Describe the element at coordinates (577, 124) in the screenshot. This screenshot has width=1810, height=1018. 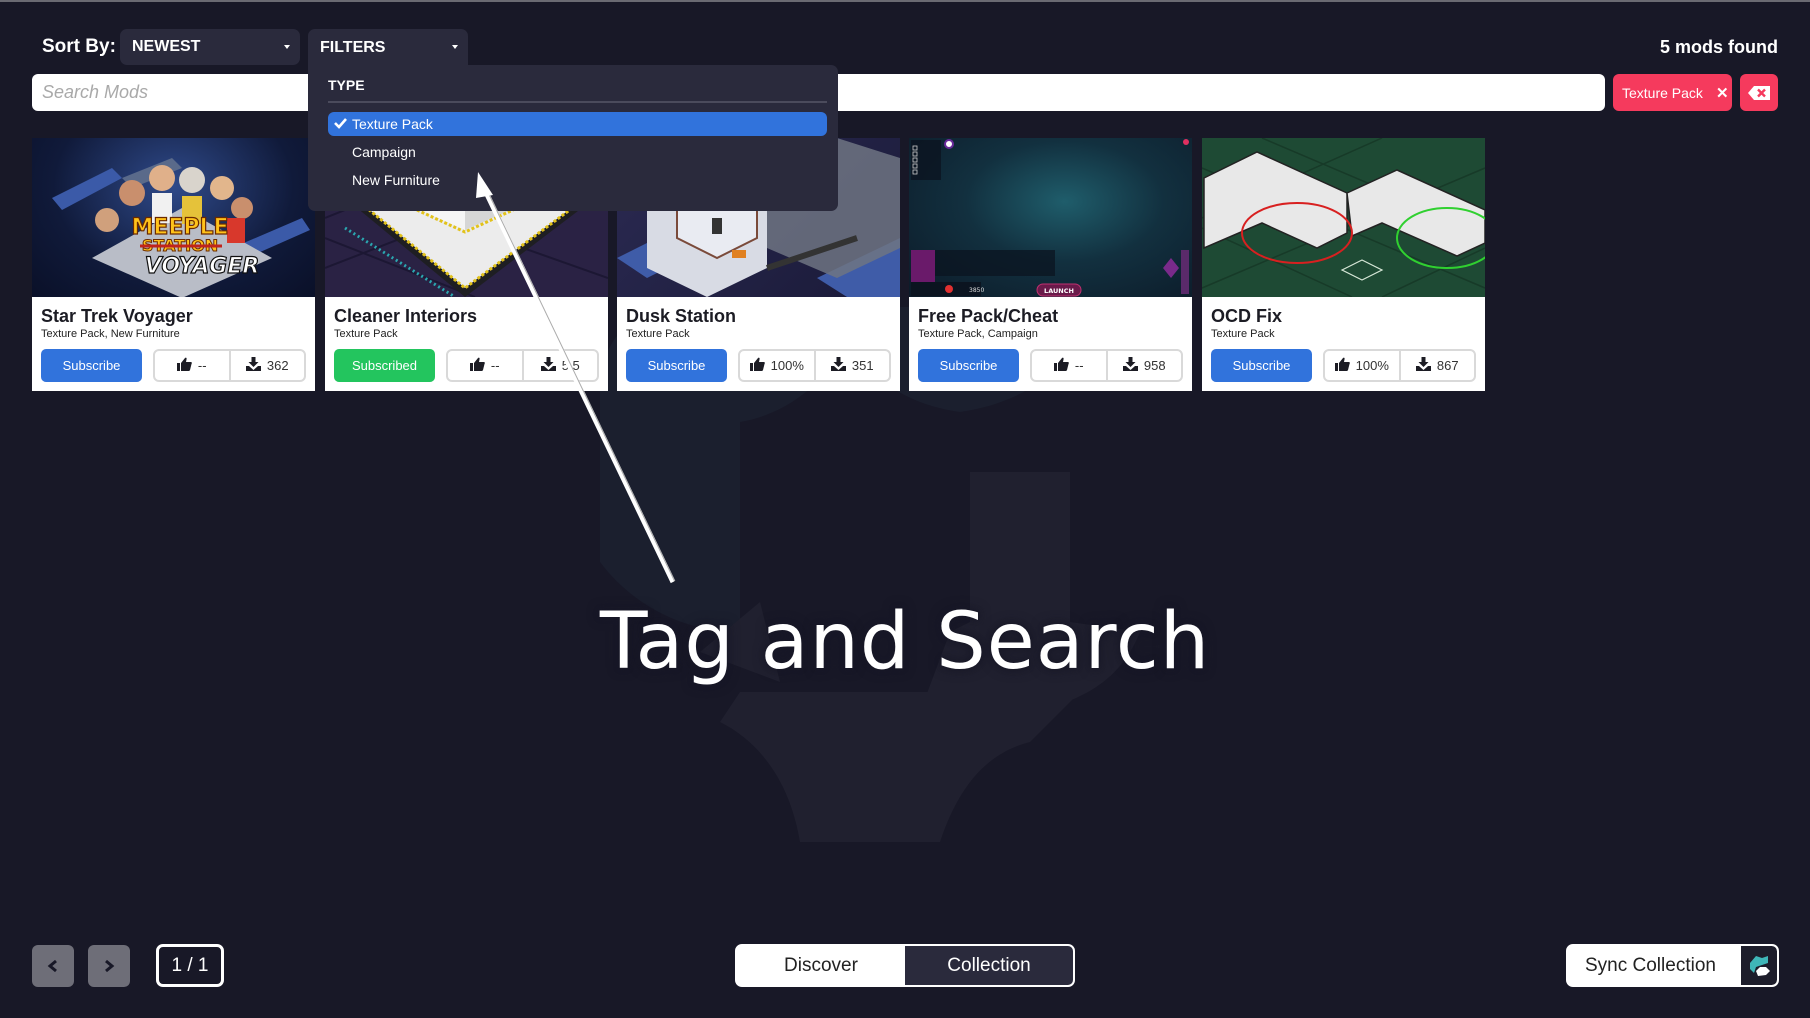
I see `filter-option-texture-pack: Texture Pack` at that location.